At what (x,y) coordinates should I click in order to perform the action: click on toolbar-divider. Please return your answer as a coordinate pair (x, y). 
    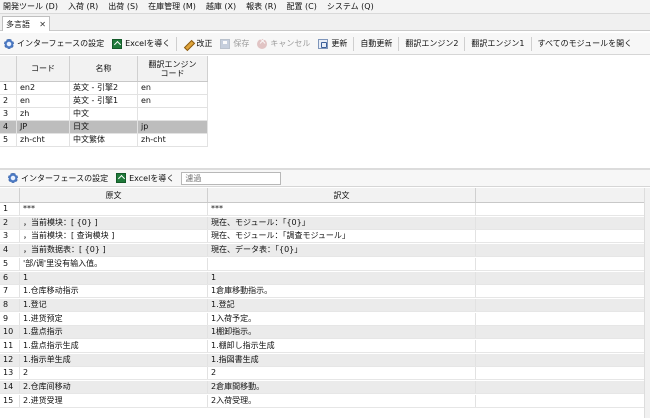
    Looking at the image, I should click on (531, 43).